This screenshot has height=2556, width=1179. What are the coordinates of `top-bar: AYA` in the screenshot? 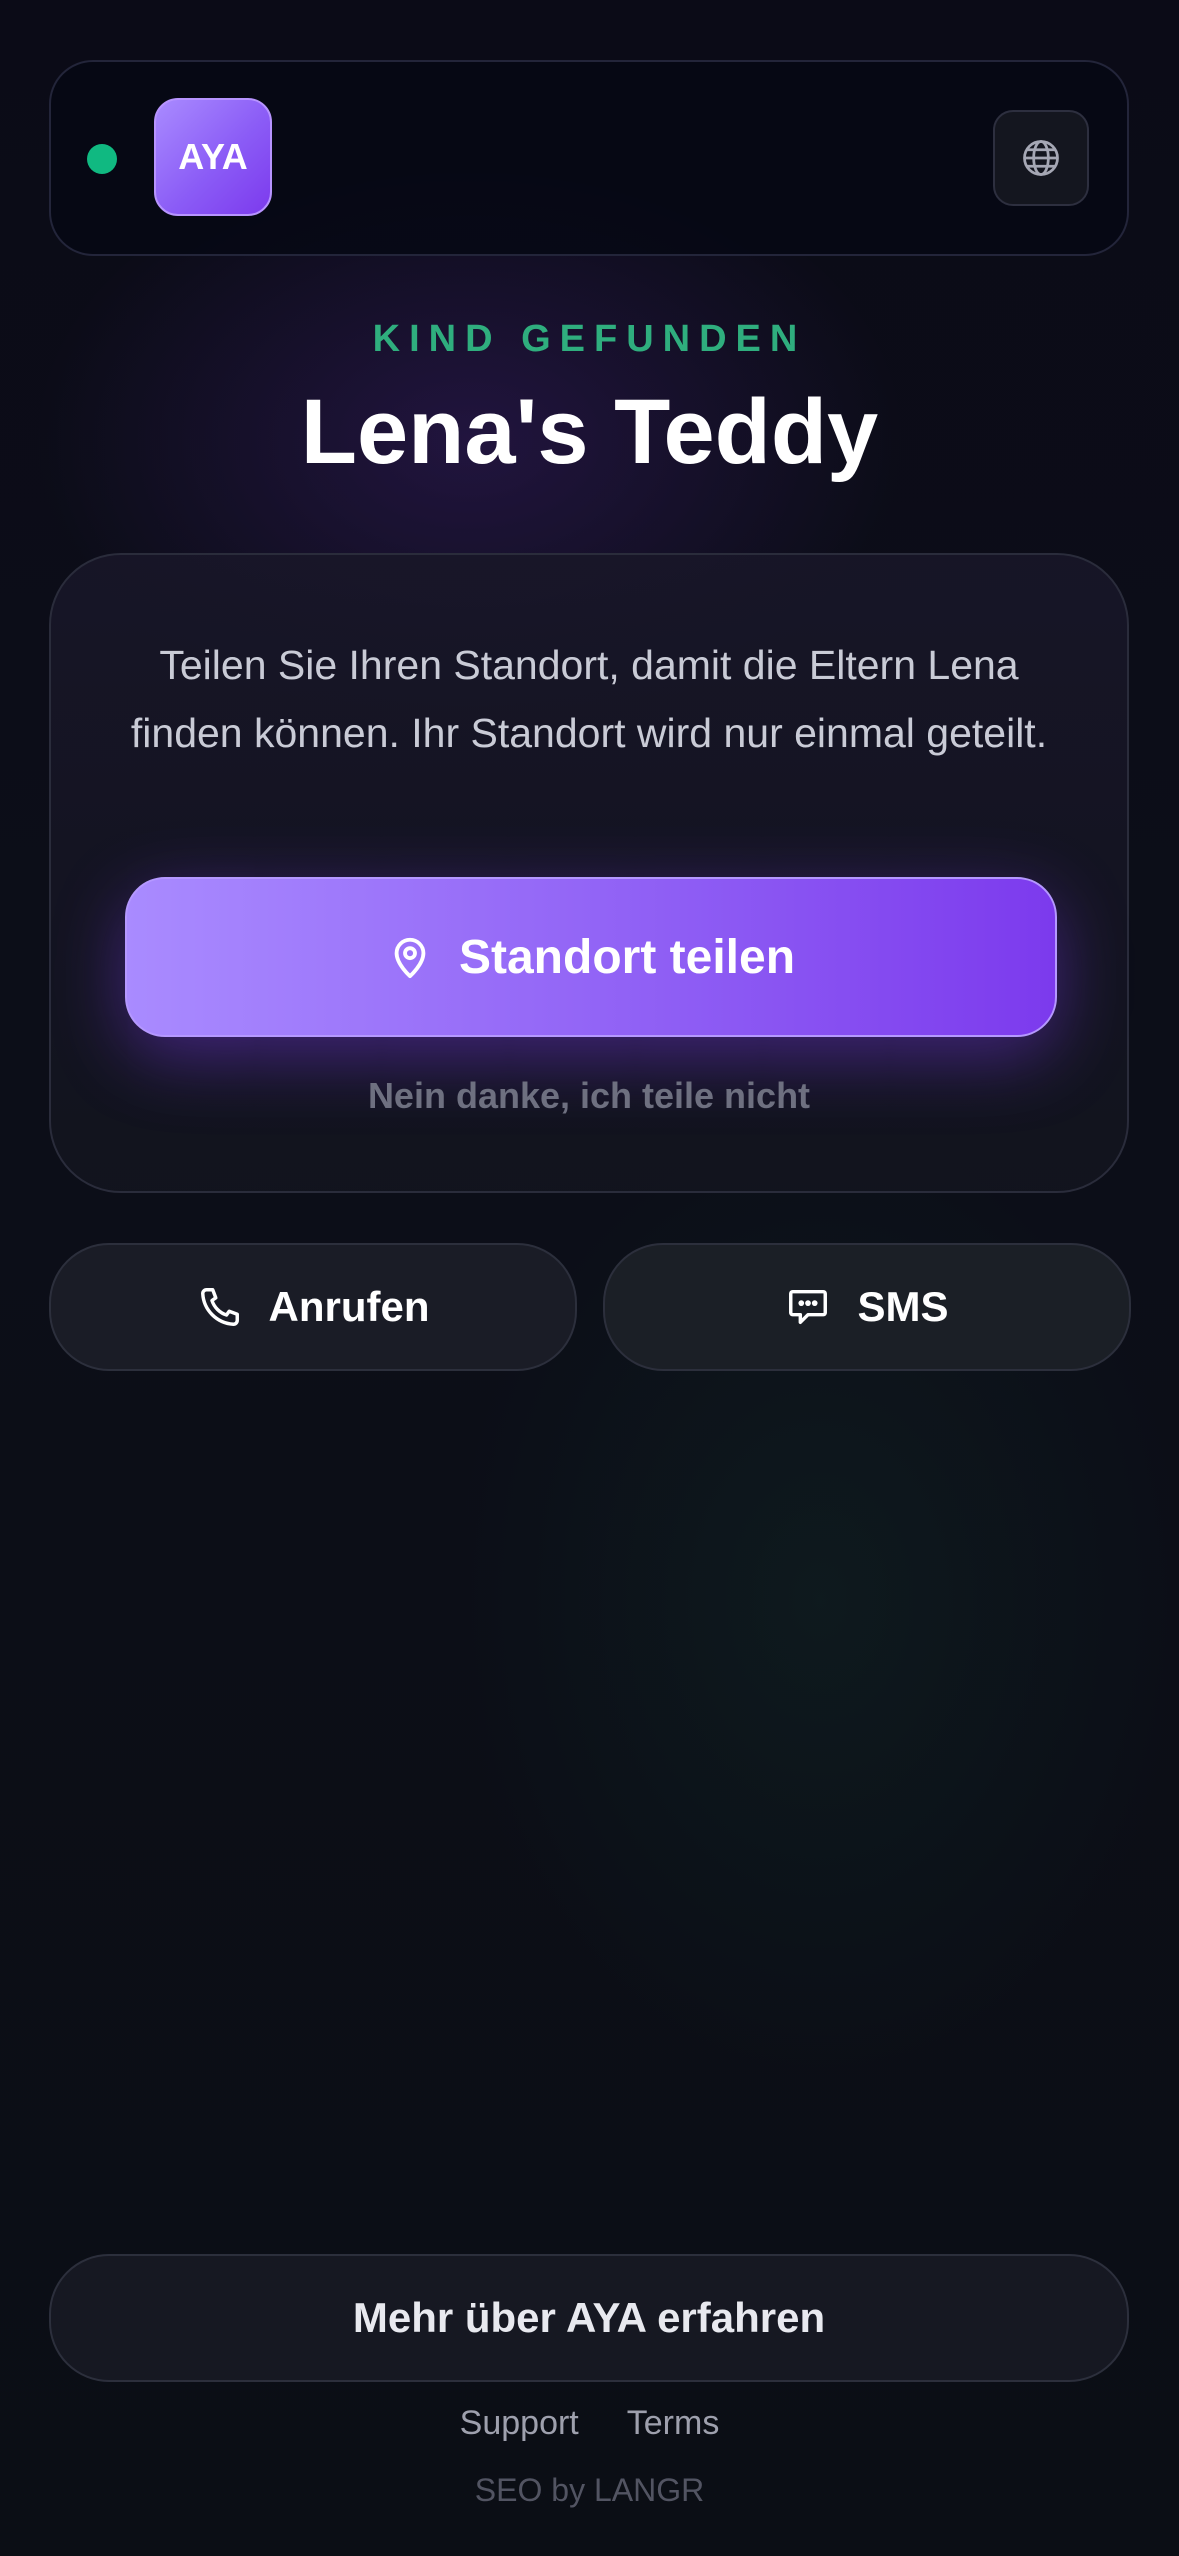 It's located at (589, 158).